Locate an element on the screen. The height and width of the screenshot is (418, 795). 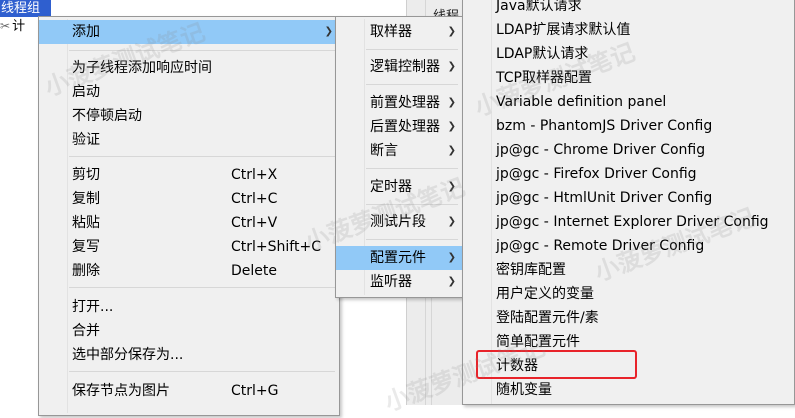
menu-item-shortcut: Ctrl+V is located at coordinates (254, 223).